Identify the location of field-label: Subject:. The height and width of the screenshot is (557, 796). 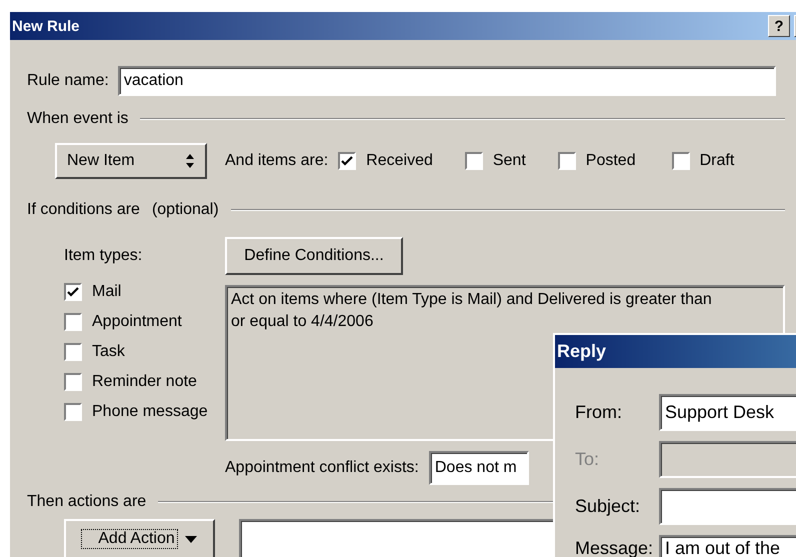
(608, 506).